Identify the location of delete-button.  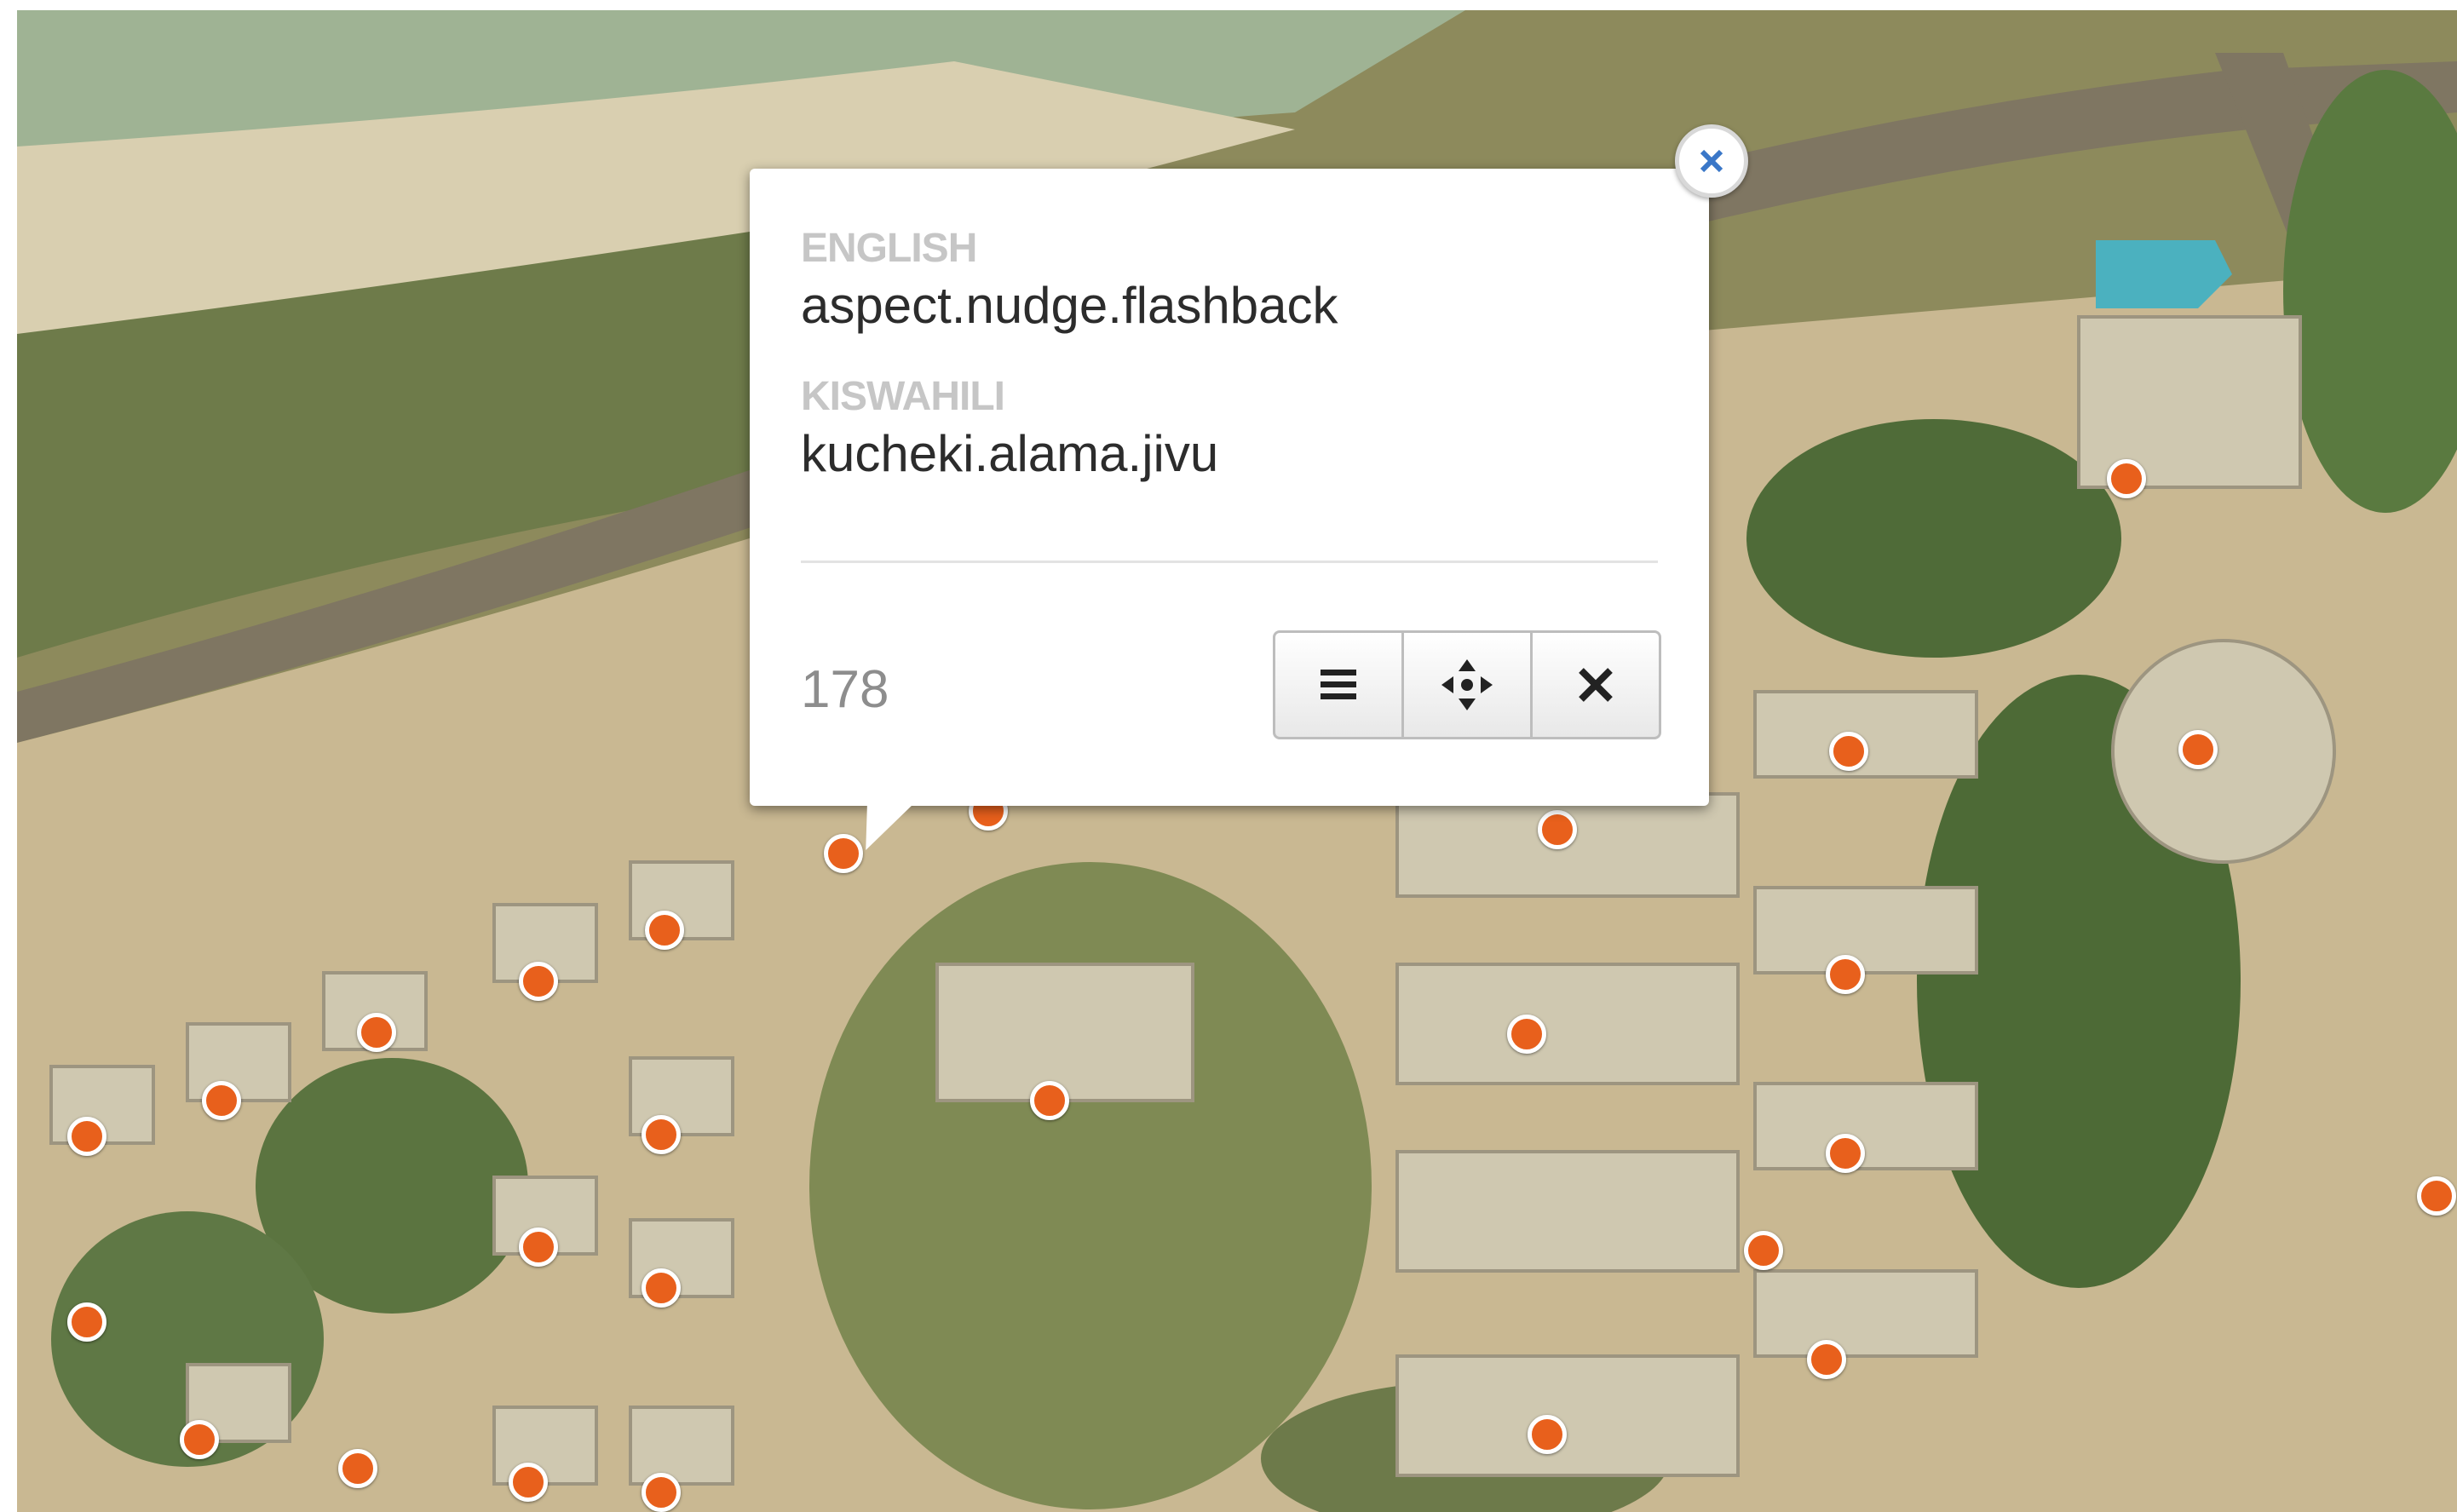
(1594, 685).